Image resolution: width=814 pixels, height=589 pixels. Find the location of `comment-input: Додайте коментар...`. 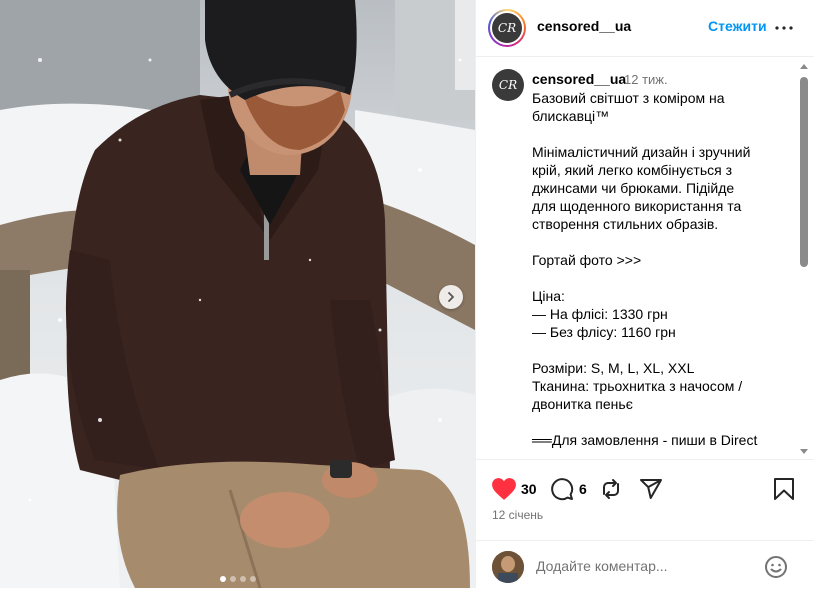

comment-input: Додайте коментар... is located at coordinates (646, 566).